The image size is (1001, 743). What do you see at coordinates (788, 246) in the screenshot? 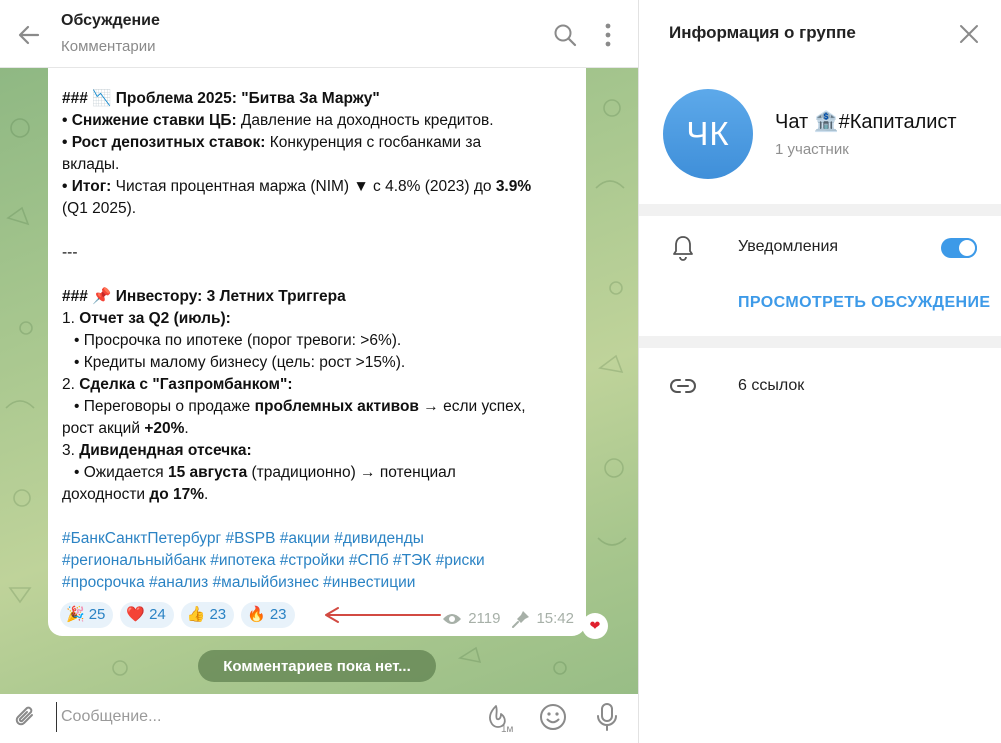
I see `notifications-label: Уведомления` at bounding box center [788, 246].